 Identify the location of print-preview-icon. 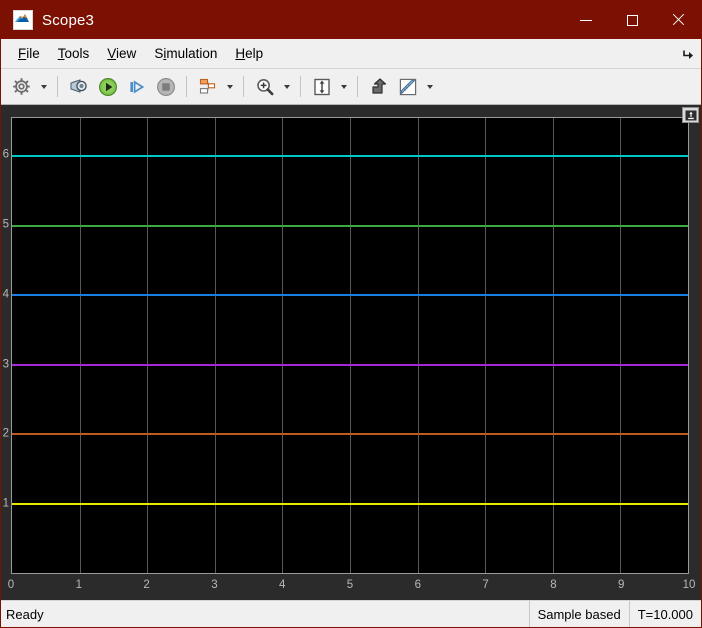
(78, 86).